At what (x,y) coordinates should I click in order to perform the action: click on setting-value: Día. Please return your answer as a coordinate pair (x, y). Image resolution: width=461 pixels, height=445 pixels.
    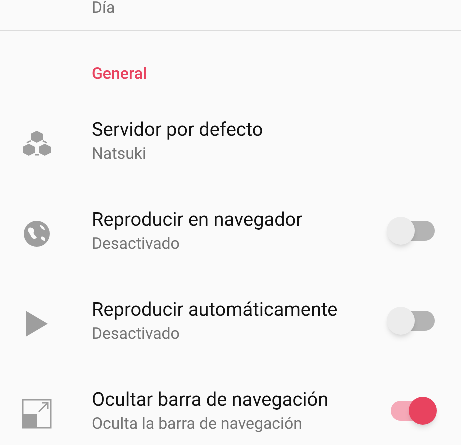
    Looking at the image, I should click on (104, 9).